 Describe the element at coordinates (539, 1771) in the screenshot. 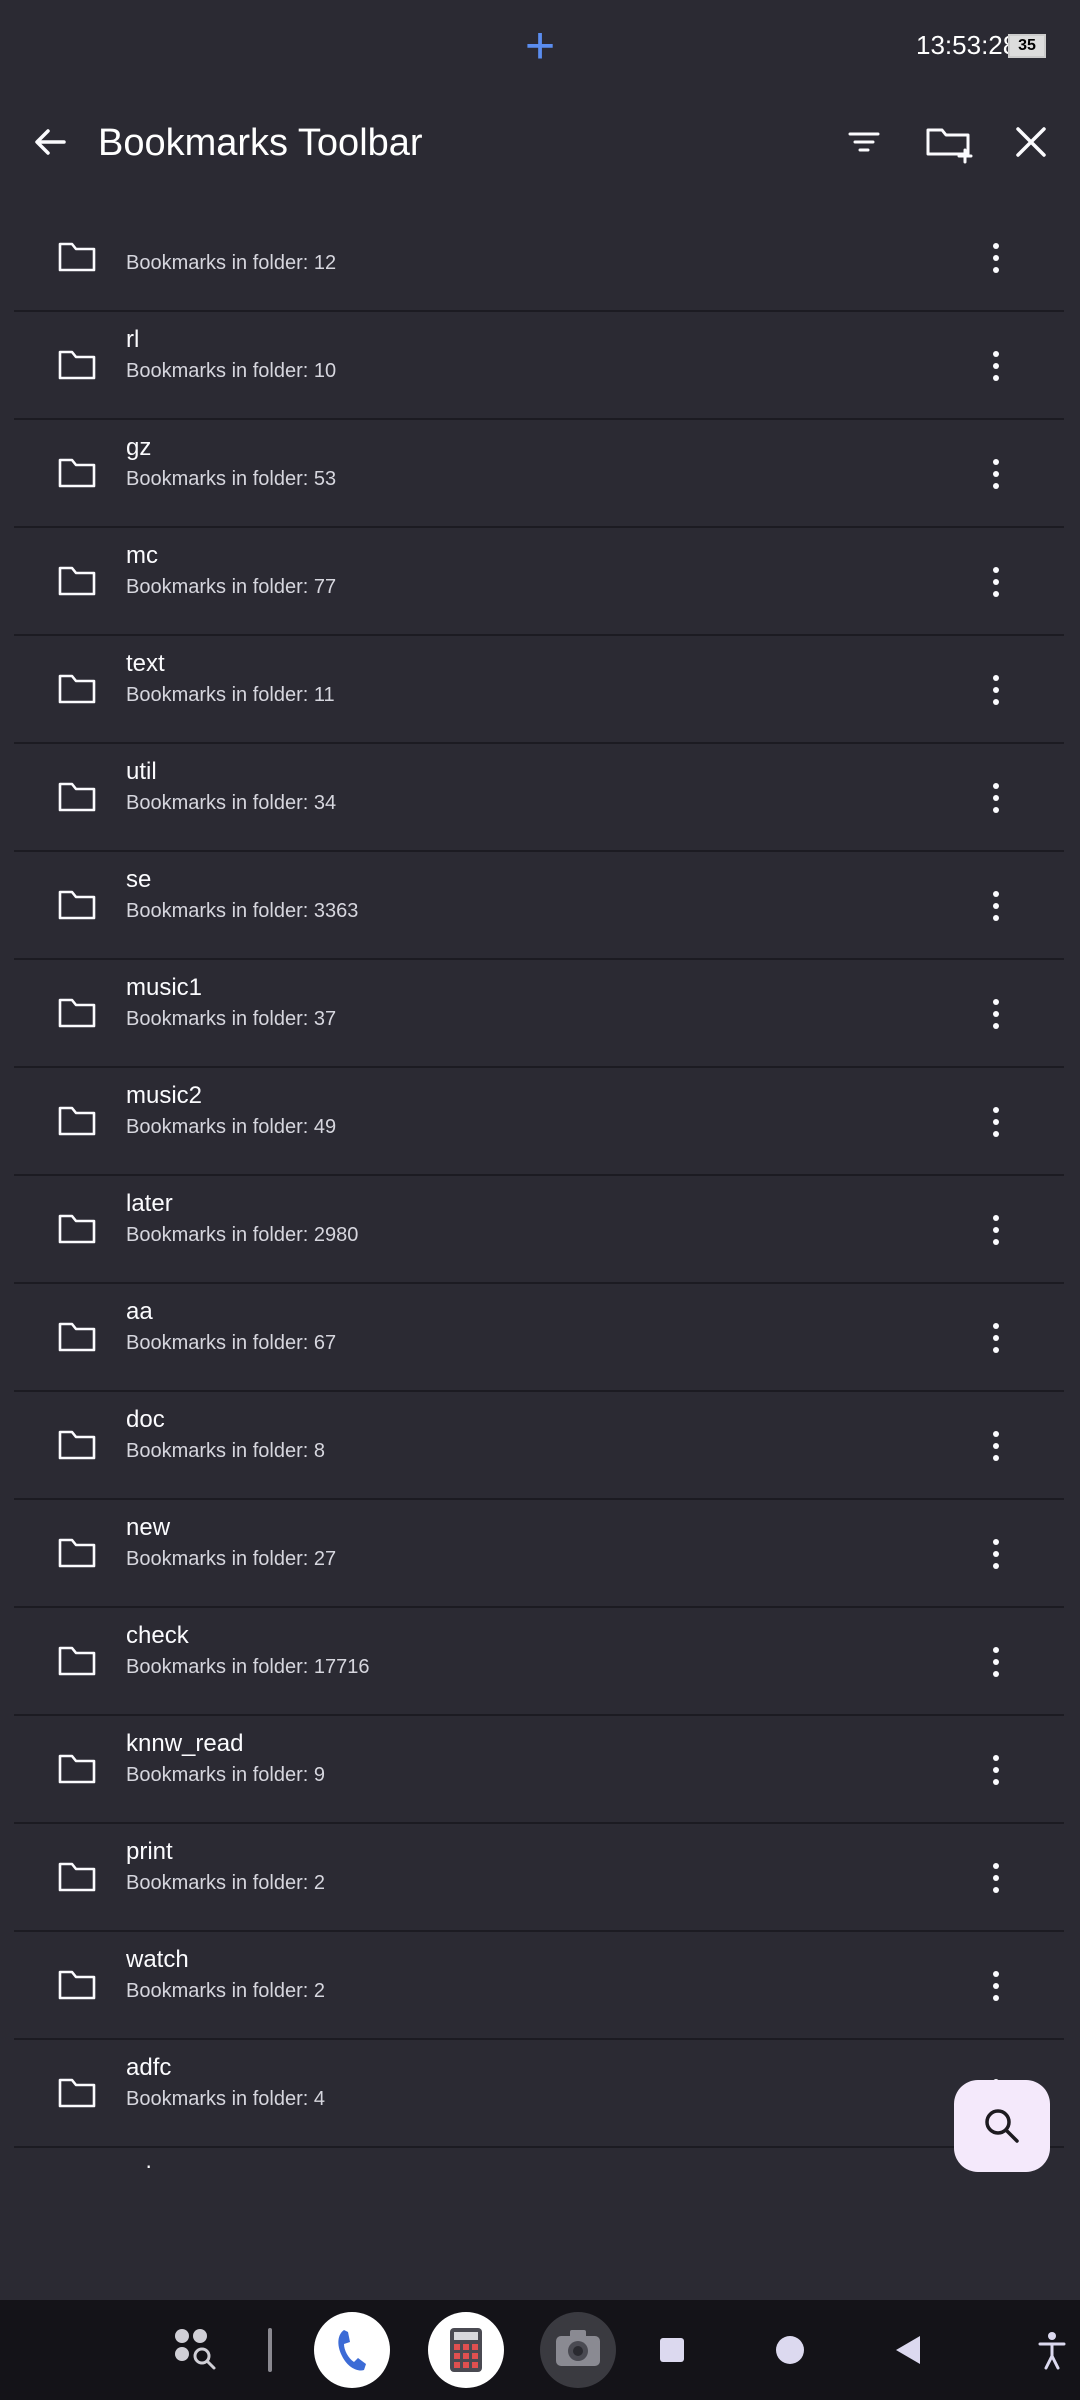

I see `folder-row: knnw_read Bookmarks in folder: 9` at that location.